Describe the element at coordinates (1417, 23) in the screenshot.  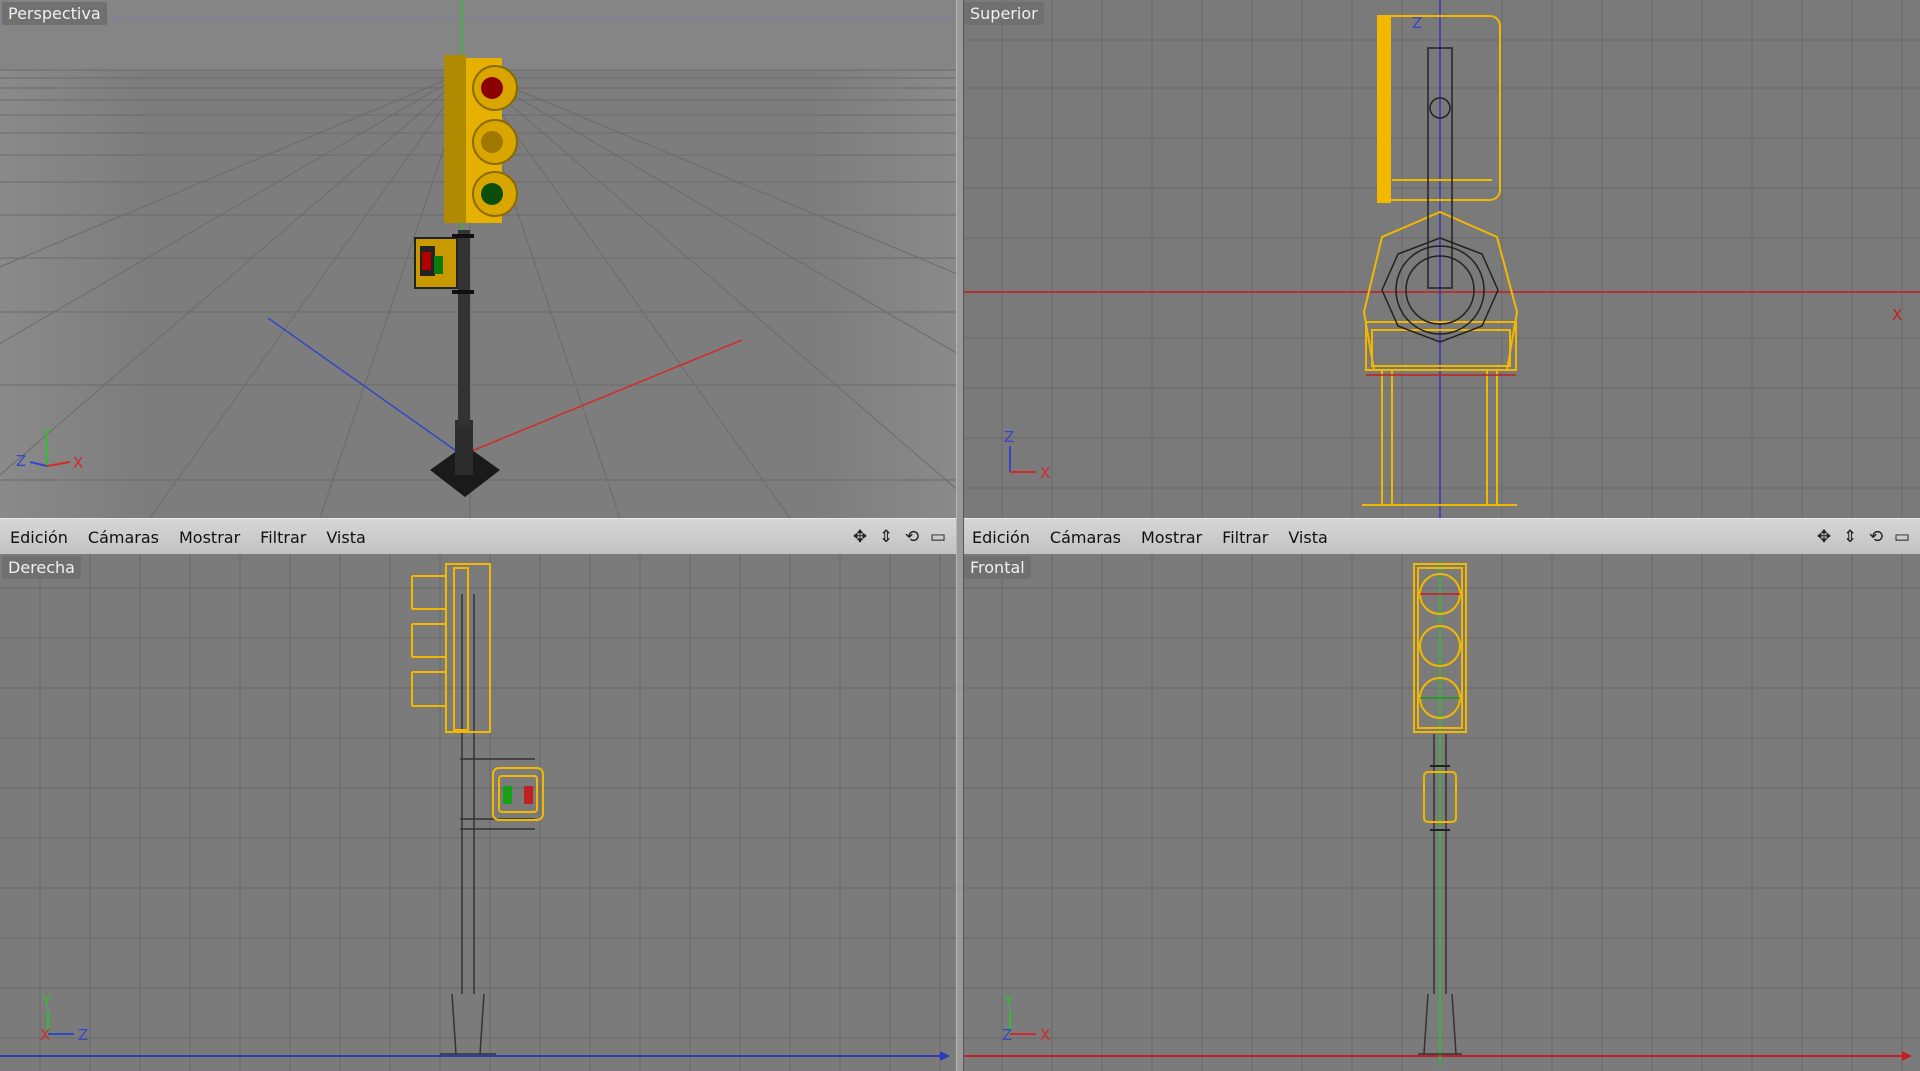
I see `top-z-axis-label: Z` at that location.